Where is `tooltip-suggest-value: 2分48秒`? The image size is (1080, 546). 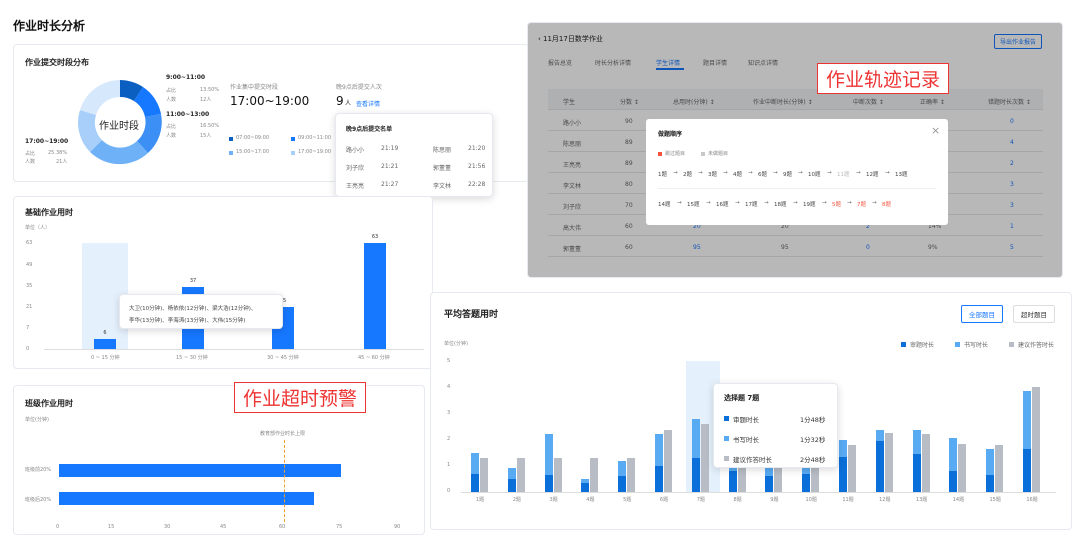 tooltip-suggest-value: 2分48秒 is located at coordinates (813, 460).